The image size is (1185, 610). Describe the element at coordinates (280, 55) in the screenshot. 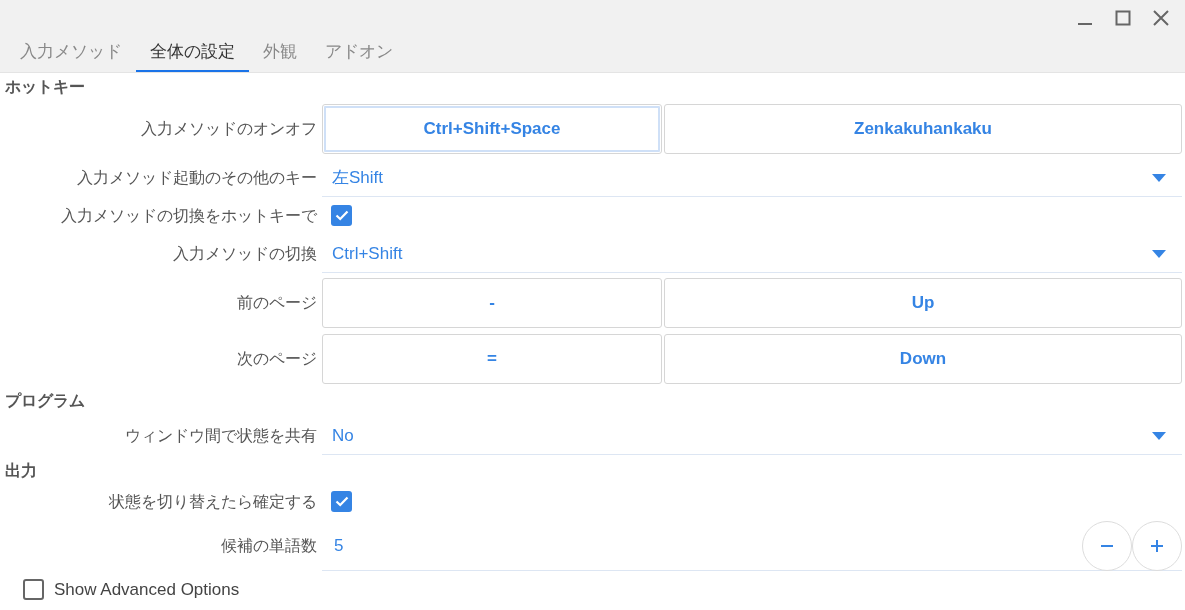

I see `tab: 外観` at that location.